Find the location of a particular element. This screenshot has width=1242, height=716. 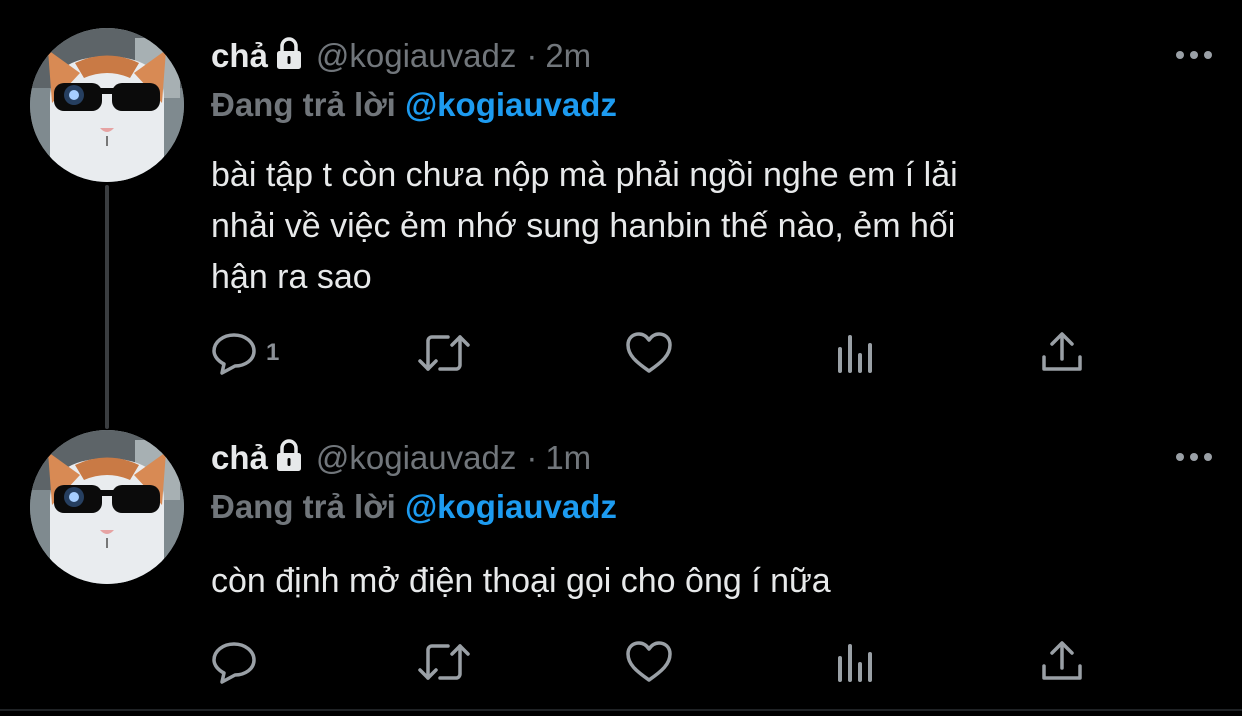

reply-count: 1 is located at coordinates (273, 352).